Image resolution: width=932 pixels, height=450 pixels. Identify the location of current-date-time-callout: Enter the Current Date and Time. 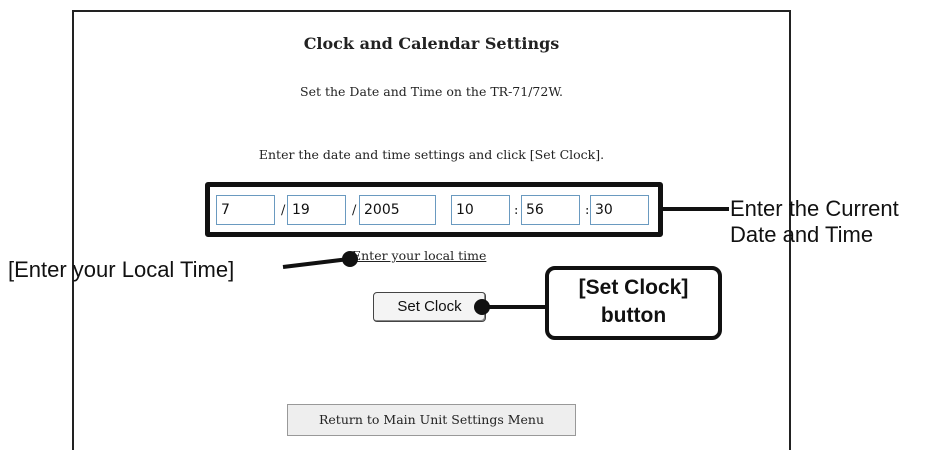
(814, 222).